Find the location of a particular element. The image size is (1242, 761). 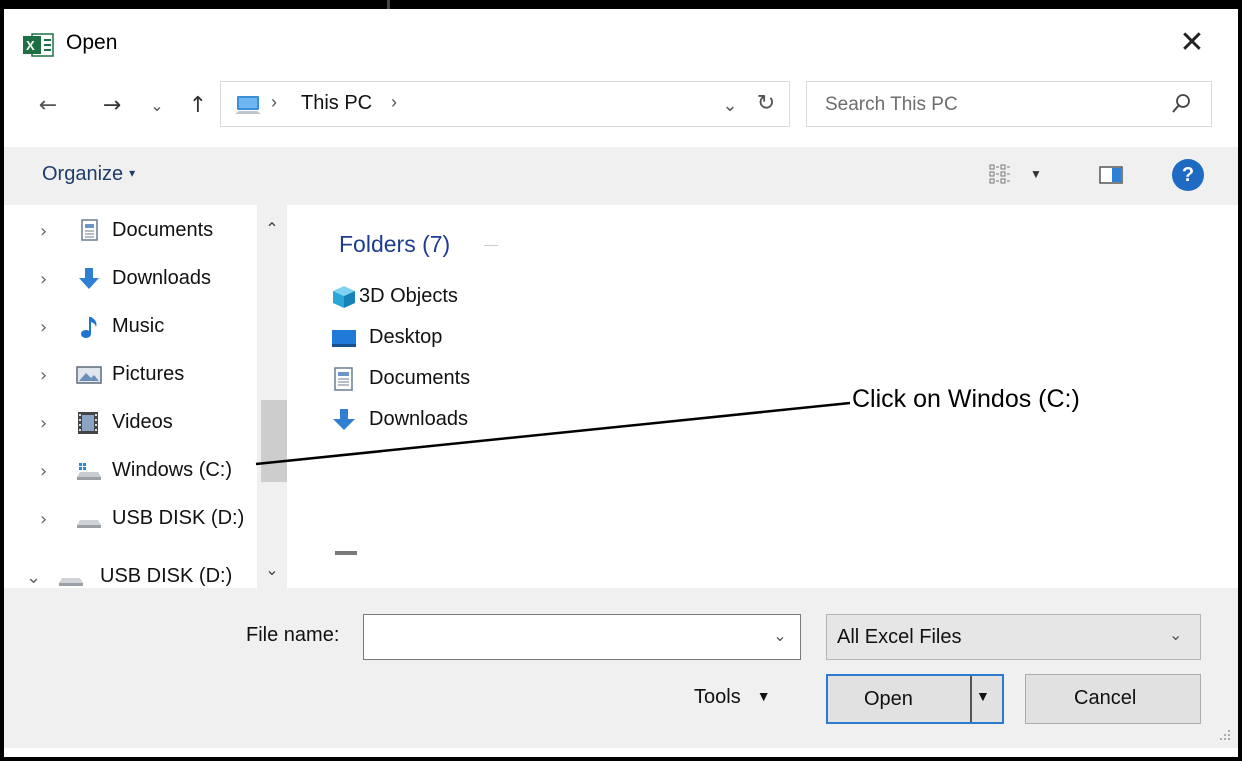

sidebar-item-downloads: › Downloads is located at coordinates (129, 279).